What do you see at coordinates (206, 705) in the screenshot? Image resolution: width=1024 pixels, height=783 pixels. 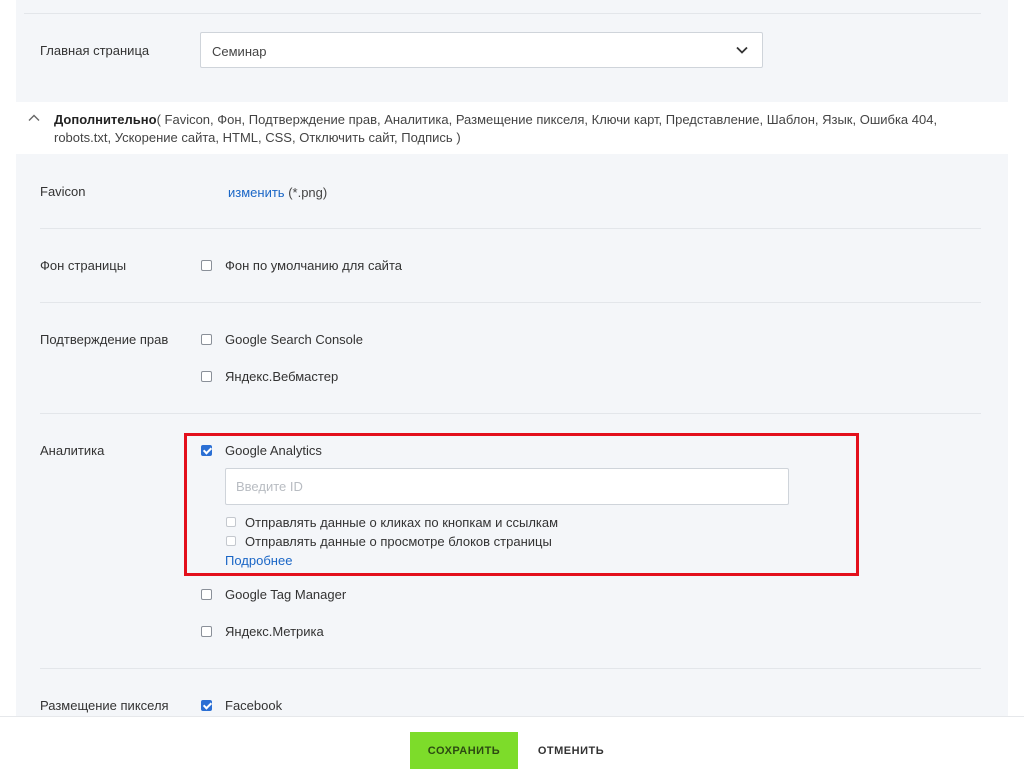 I see `facebook-pixel-checkbox` at bounding box center [206, 705].